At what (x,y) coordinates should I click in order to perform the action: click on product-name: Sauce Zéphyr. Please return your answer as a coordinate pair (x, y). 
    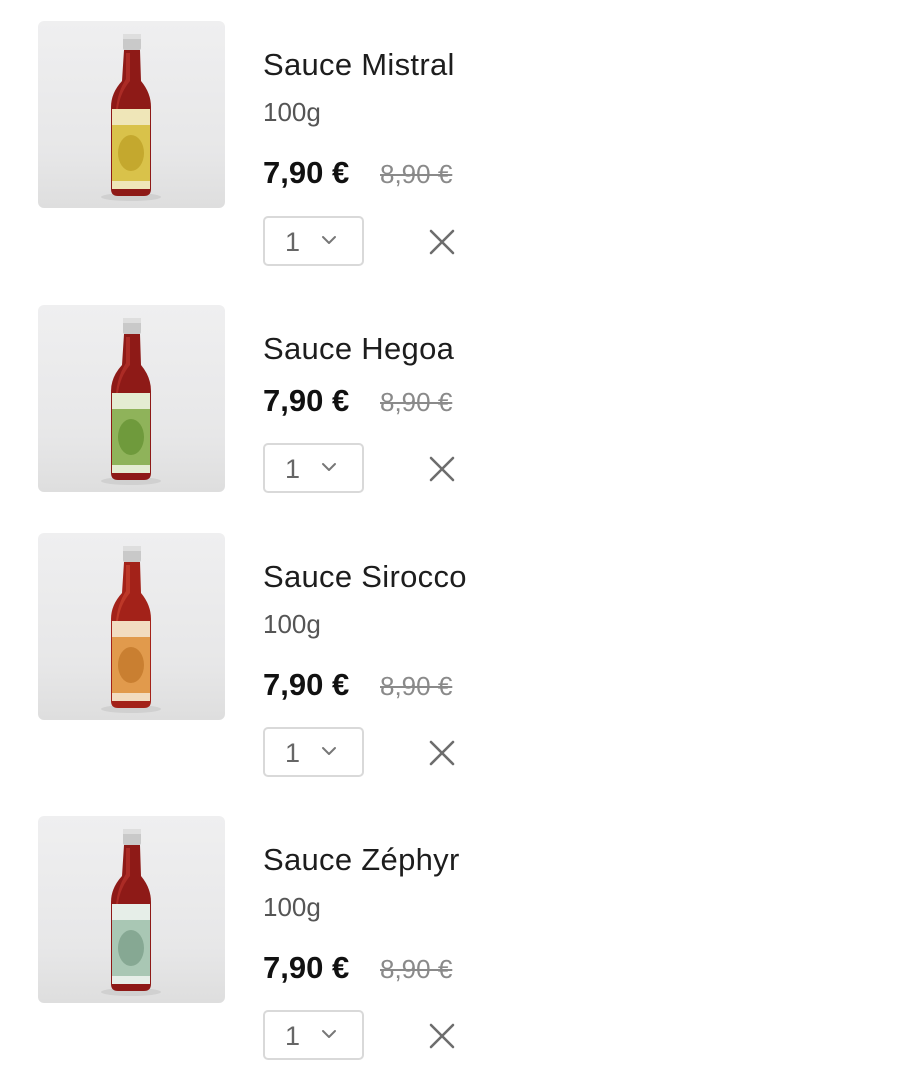
    Looking at the image, I should click on (361, 860).